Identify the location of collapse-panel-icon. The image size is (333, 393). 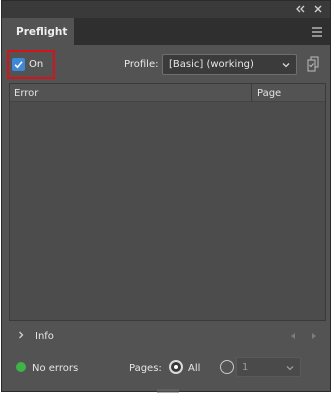
(301, 9).